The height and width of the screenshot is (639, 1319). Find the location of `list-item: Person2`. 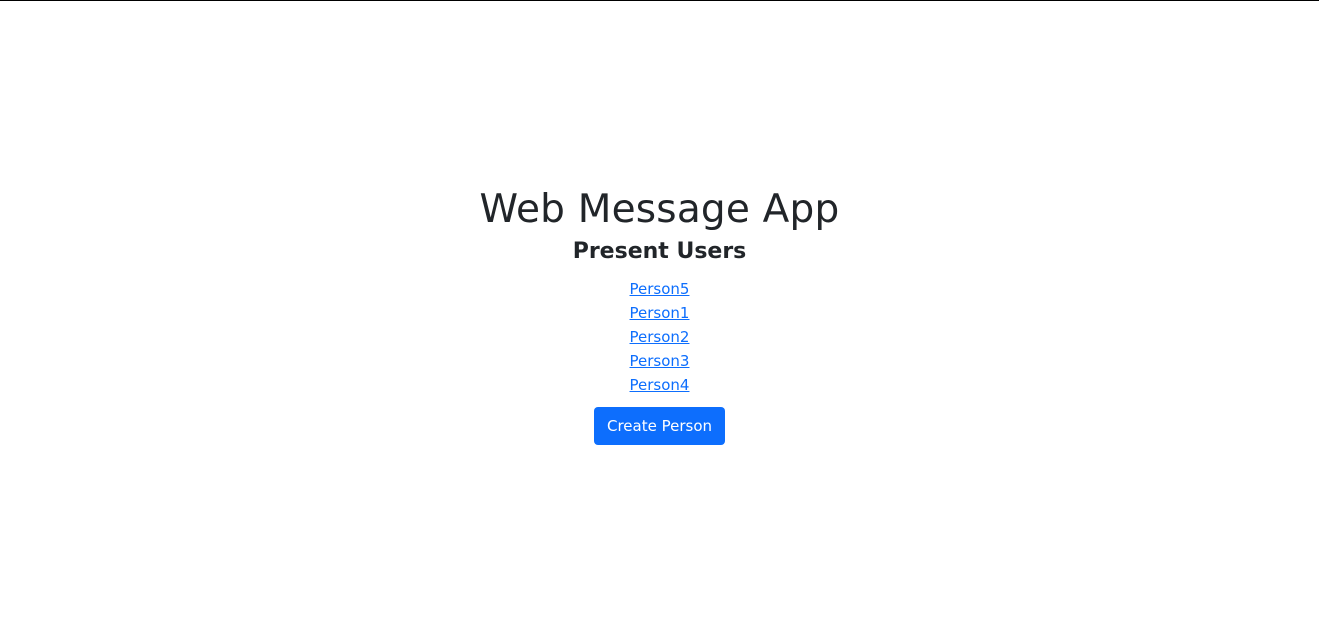

list-item: Person2 is located at coordinates (660, 337).